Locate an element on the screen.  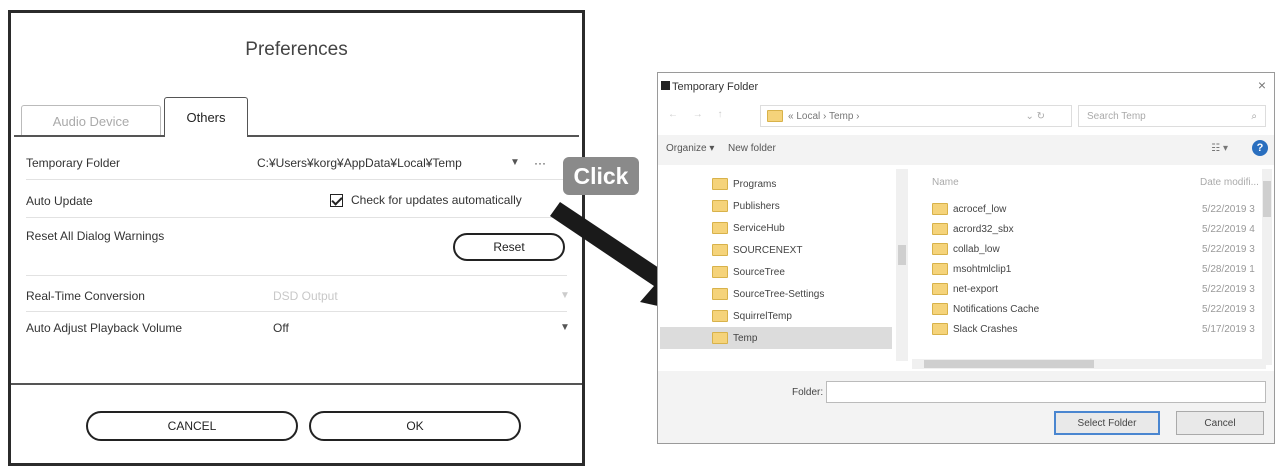
tree-item: Publishers is located at coordinates (746, 206).